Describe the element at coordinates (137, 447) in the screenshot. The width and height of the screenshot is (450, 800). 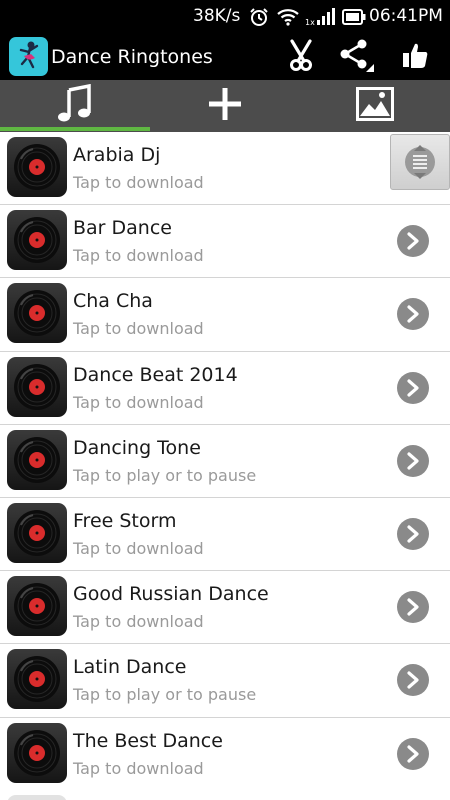
I see `ringtone-title: Dancing Tone` at that location.